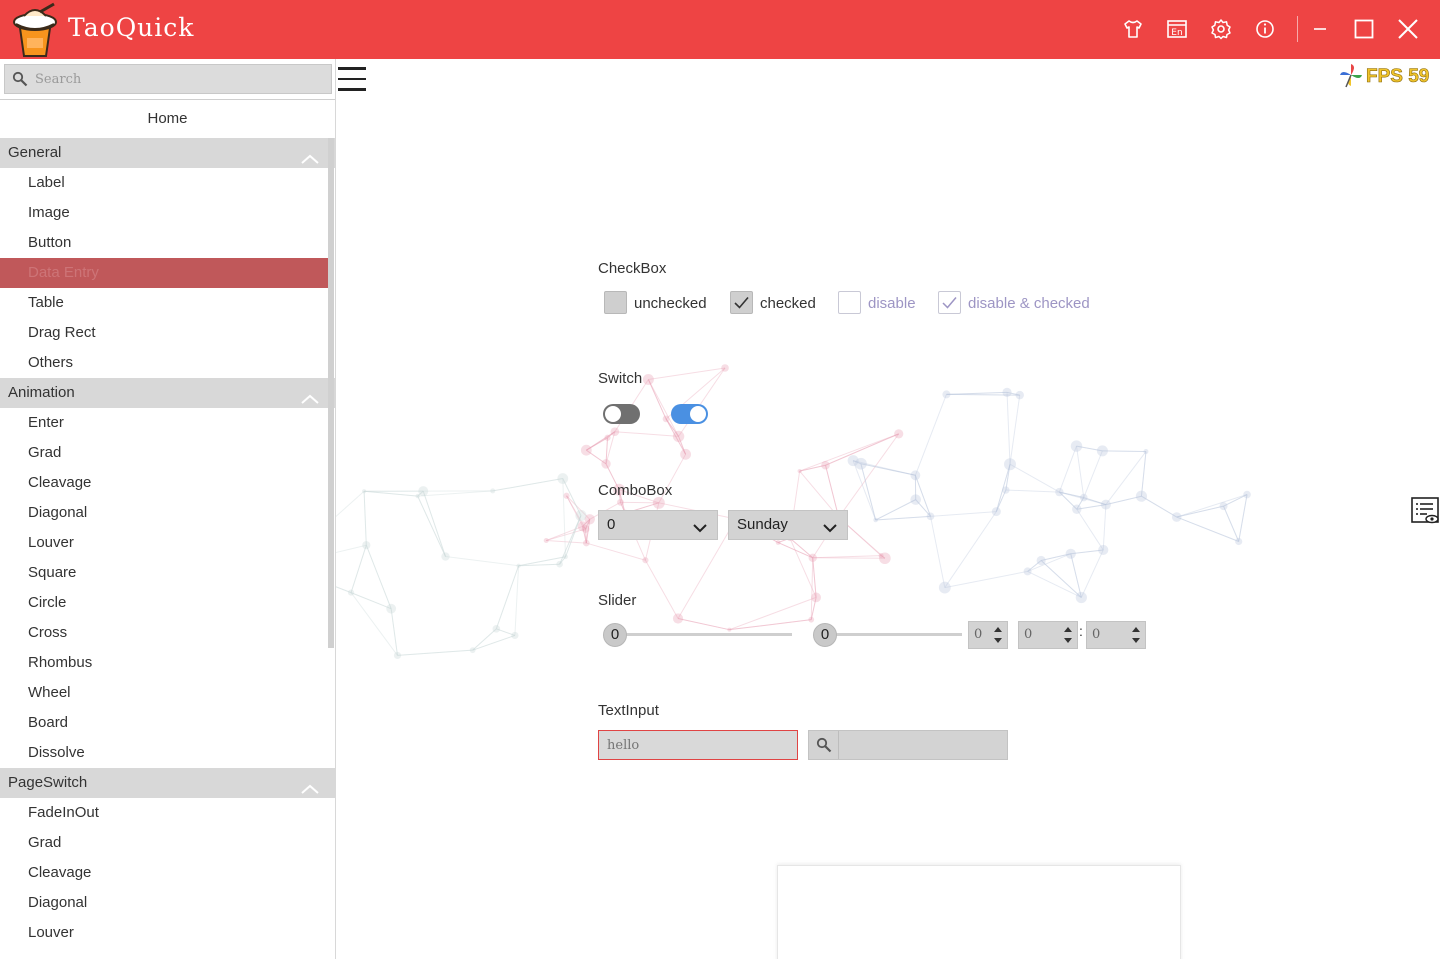 The height and width of the screenshot is (959, 1440). I want to click on minimize-icon, so click(1320, 29).